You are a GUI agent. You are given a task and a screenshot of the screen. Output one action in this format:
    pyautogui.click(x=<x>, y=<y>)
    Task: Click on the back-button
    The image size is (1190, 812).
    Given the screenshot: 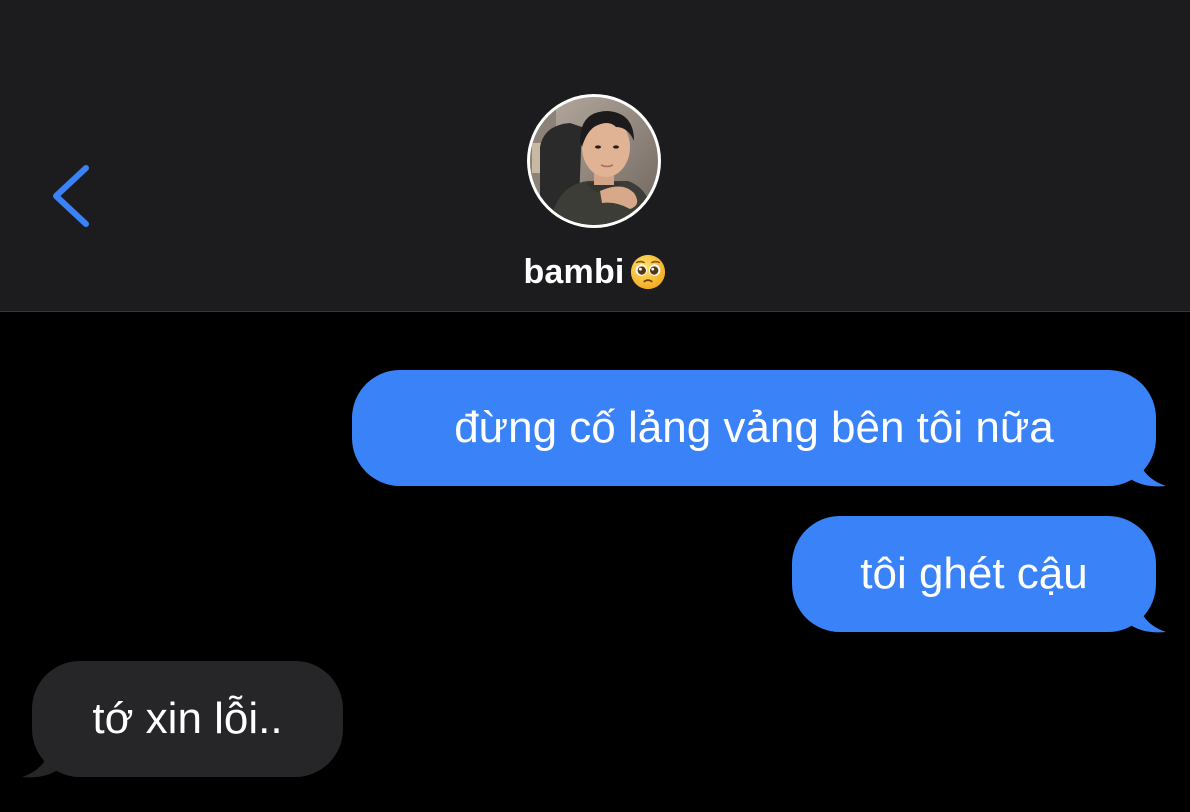 What is the action you would take?
    pyautogui.click(x=70, y=196)
    